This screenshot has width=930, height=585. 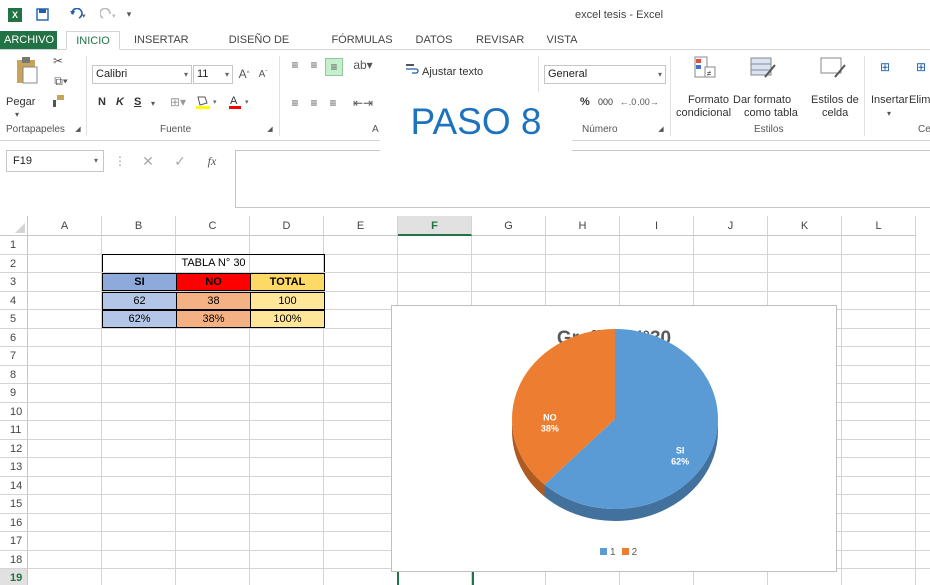 I want to click on column-header-b: B, so click(x=139, y=226).